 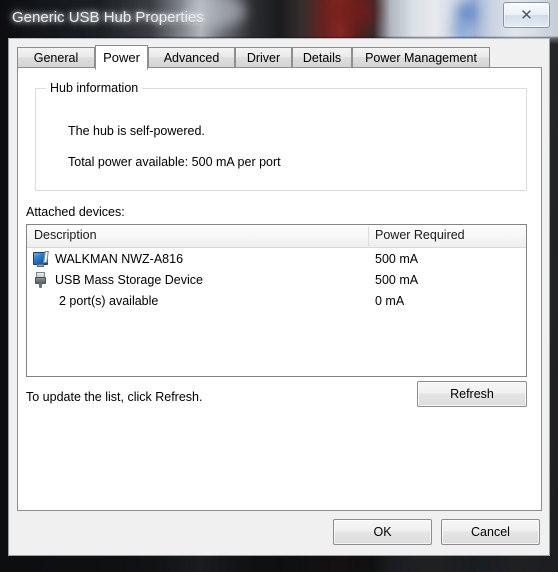 What do you see at coordinates (421, 57) in the screenshot?
I see `tab-power-management: Power Management` at bounding box center [421, 57].